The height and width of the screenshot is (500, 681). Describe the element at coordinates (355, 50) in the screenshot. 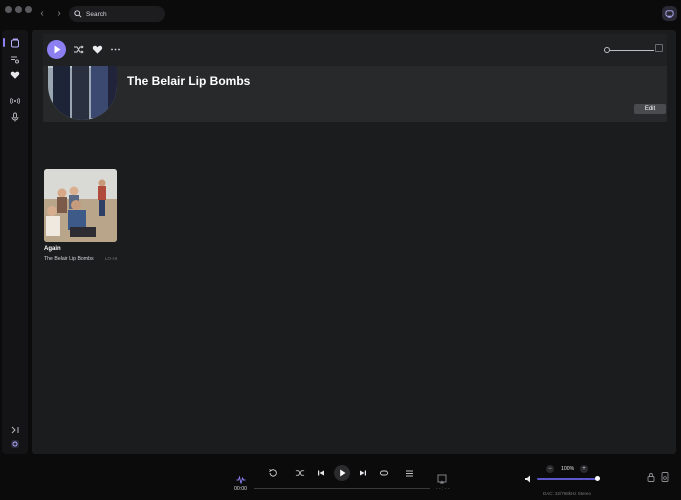

I see `artist-toolbar` at that location.